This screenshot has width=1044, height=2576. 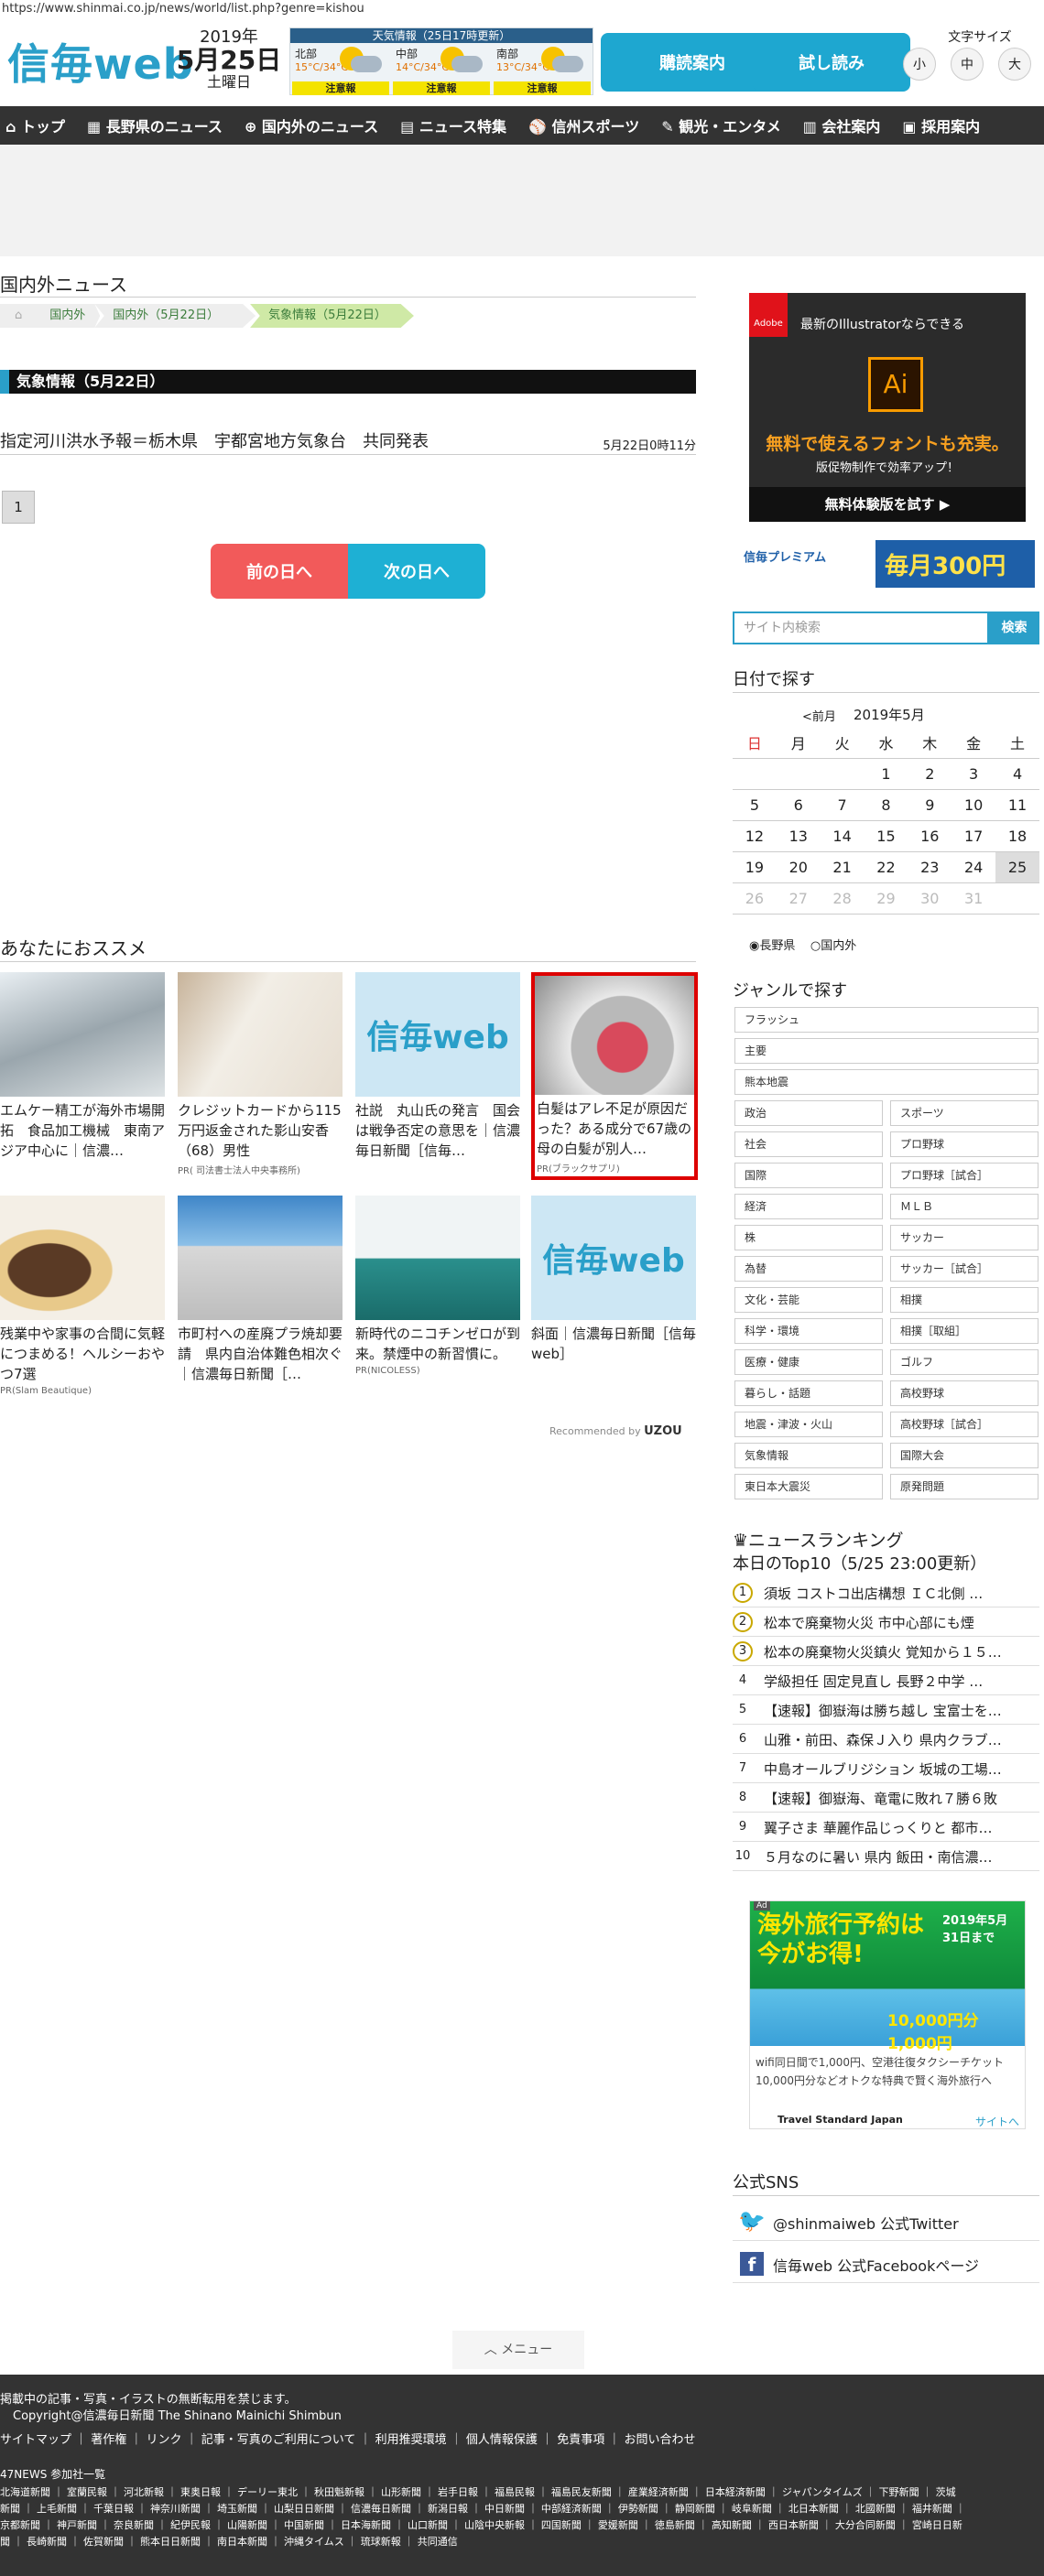 What do you see at coordinates (965, 1393) in the screenshot?
I see `genre-item: 高校野球` at bounding box center [965, 1393].